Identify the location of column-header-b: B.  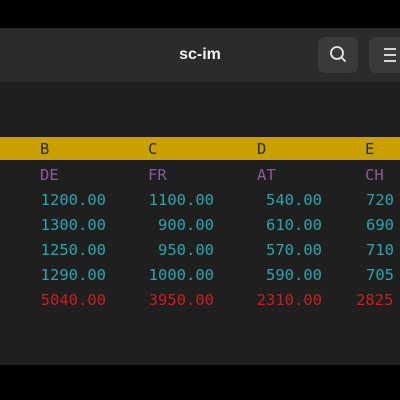
(44, 149).